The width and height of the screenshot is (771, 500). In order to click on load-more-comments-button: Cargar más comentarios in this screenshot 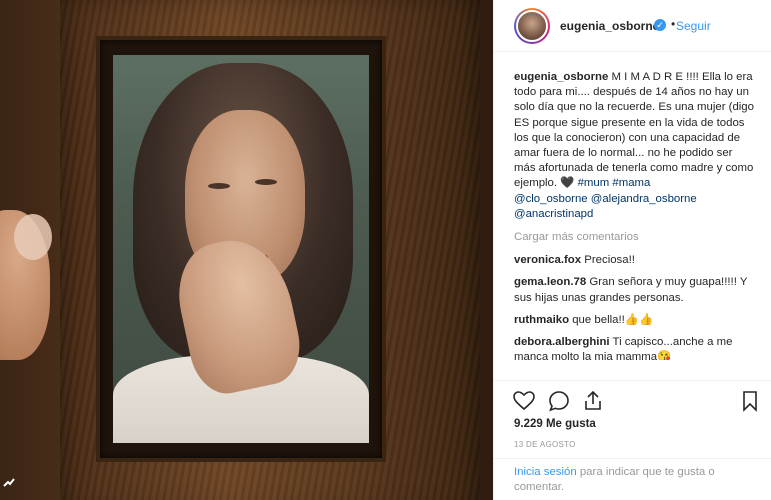, I will do `click(634, 237)`.